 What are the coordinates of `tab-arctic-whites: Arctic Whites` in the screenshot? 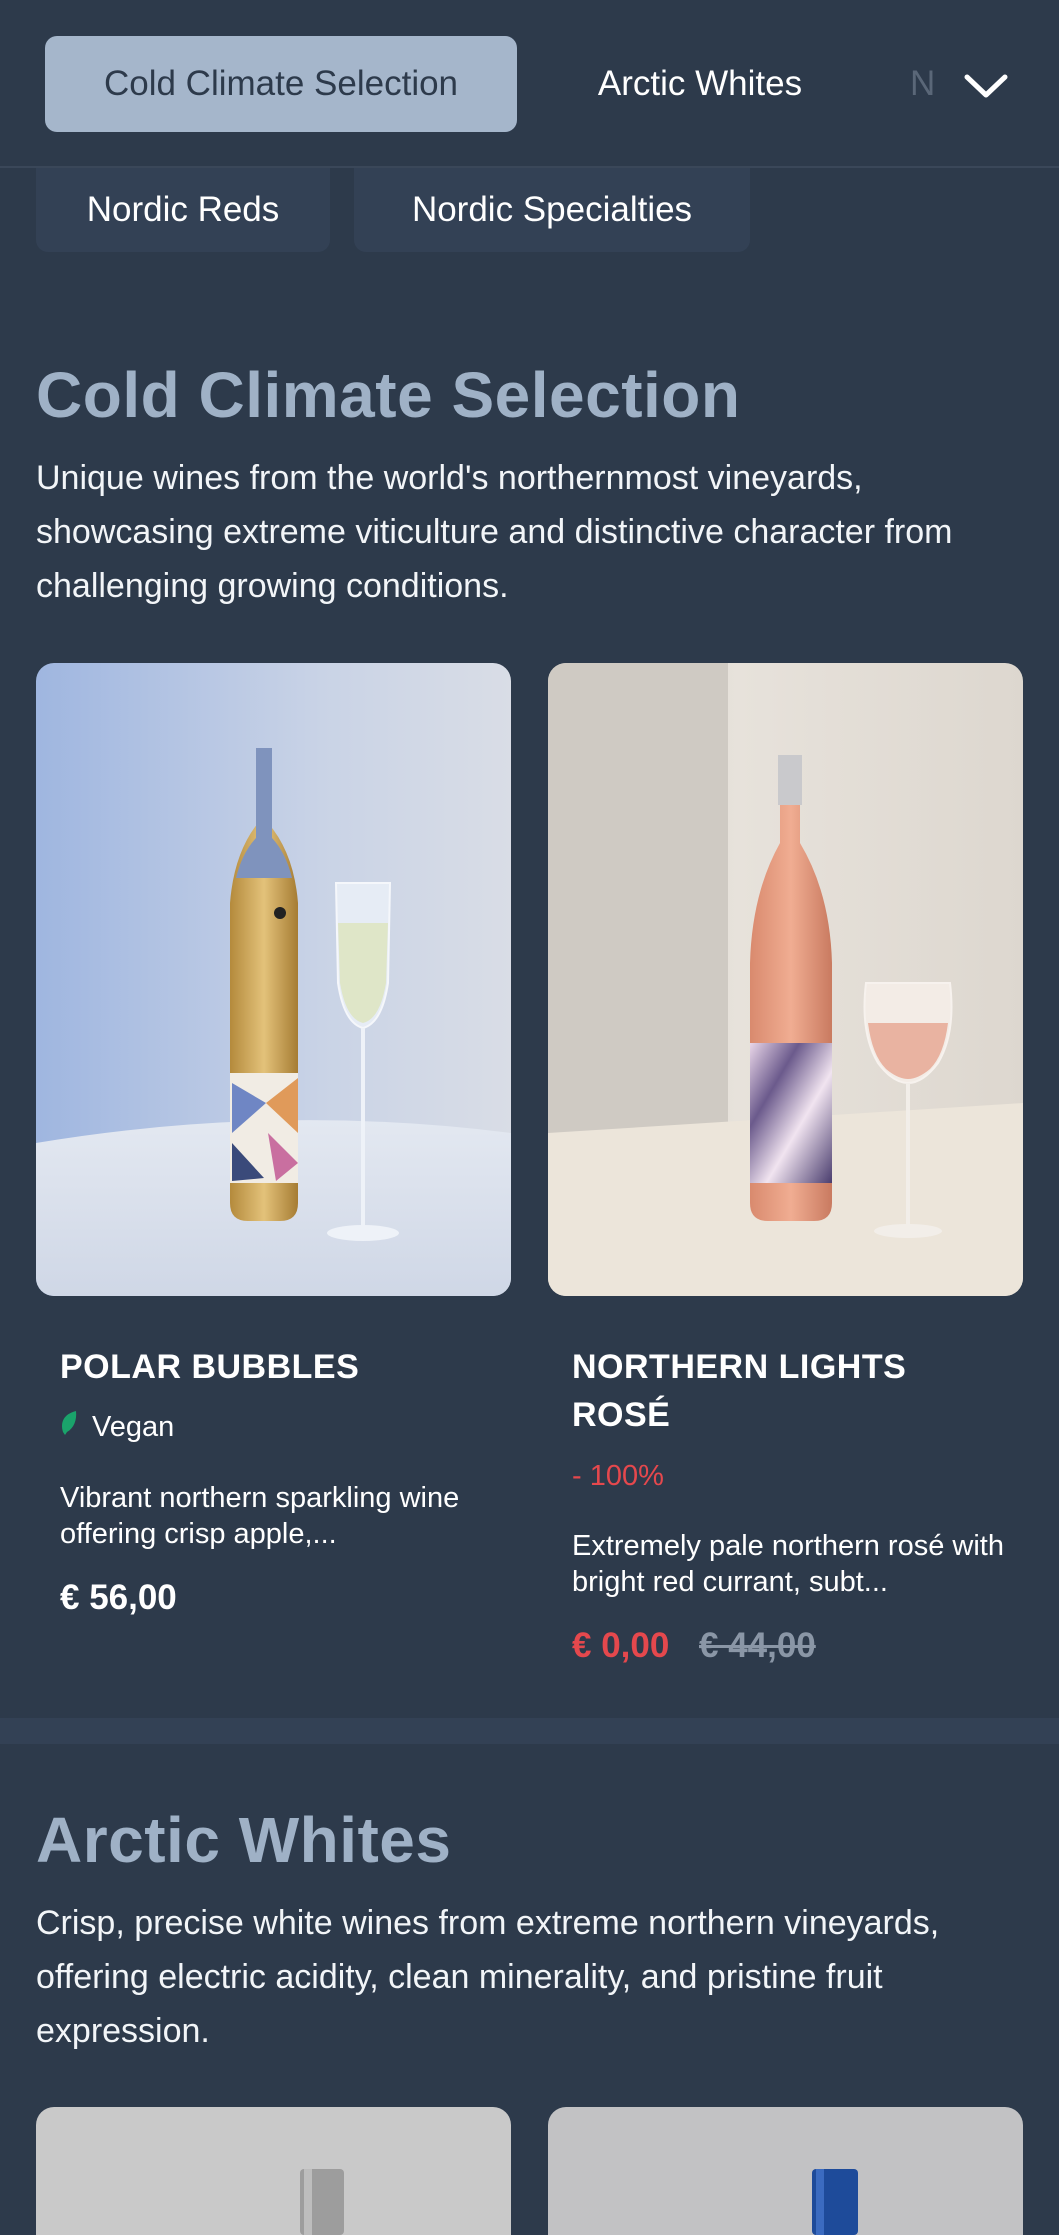 It's located at (700, 84).